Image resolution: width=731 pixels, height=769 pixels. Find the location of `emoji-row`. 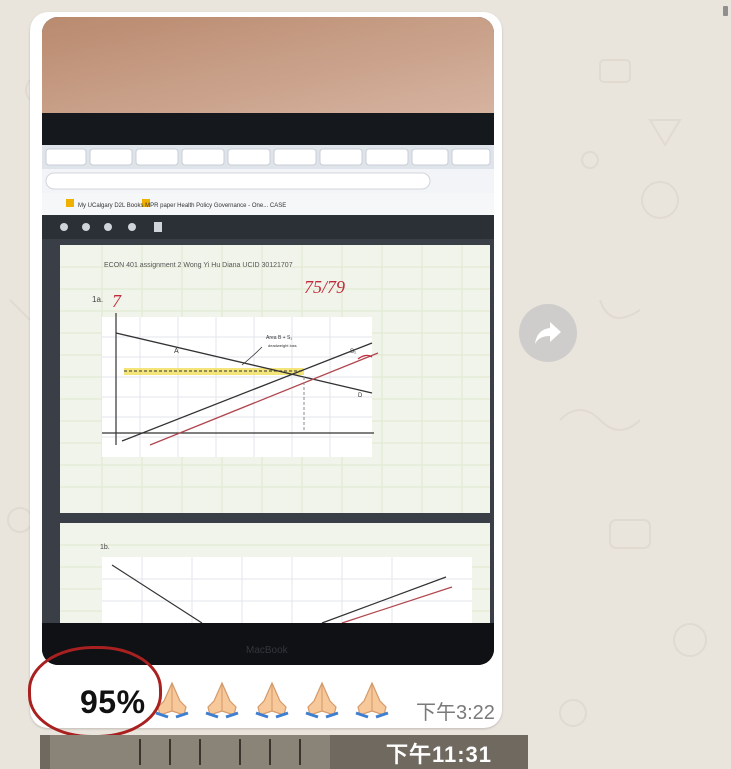

emoji-row is located at coordinates (272, 699).